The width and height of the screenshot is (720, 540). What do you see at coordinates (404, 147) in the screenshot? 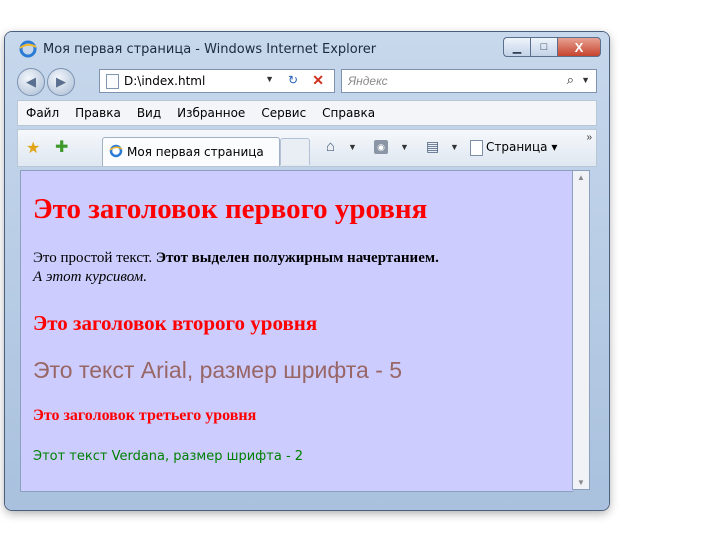
I see `rss-dropdown-icon: ▼` at bounding box center [404, 147].